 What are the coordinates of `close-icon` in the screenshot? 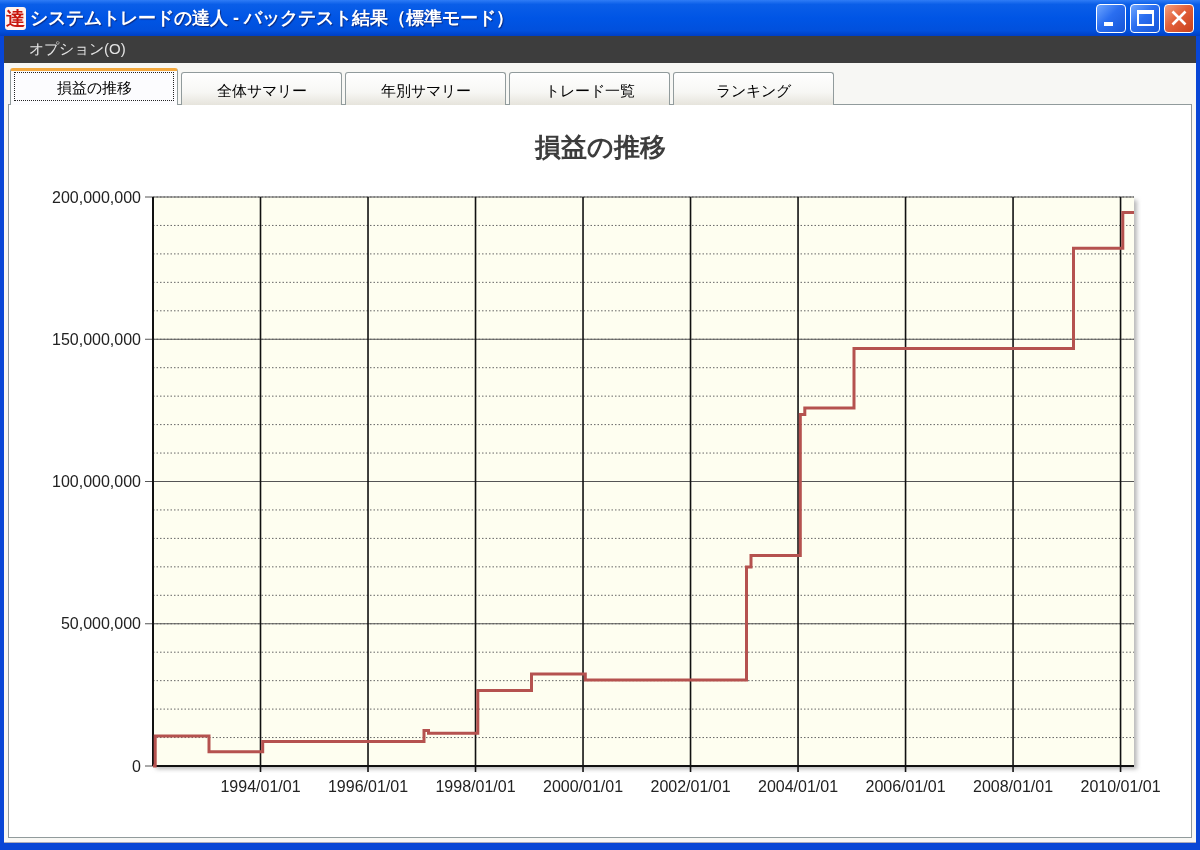 It's located at (1179, 18).